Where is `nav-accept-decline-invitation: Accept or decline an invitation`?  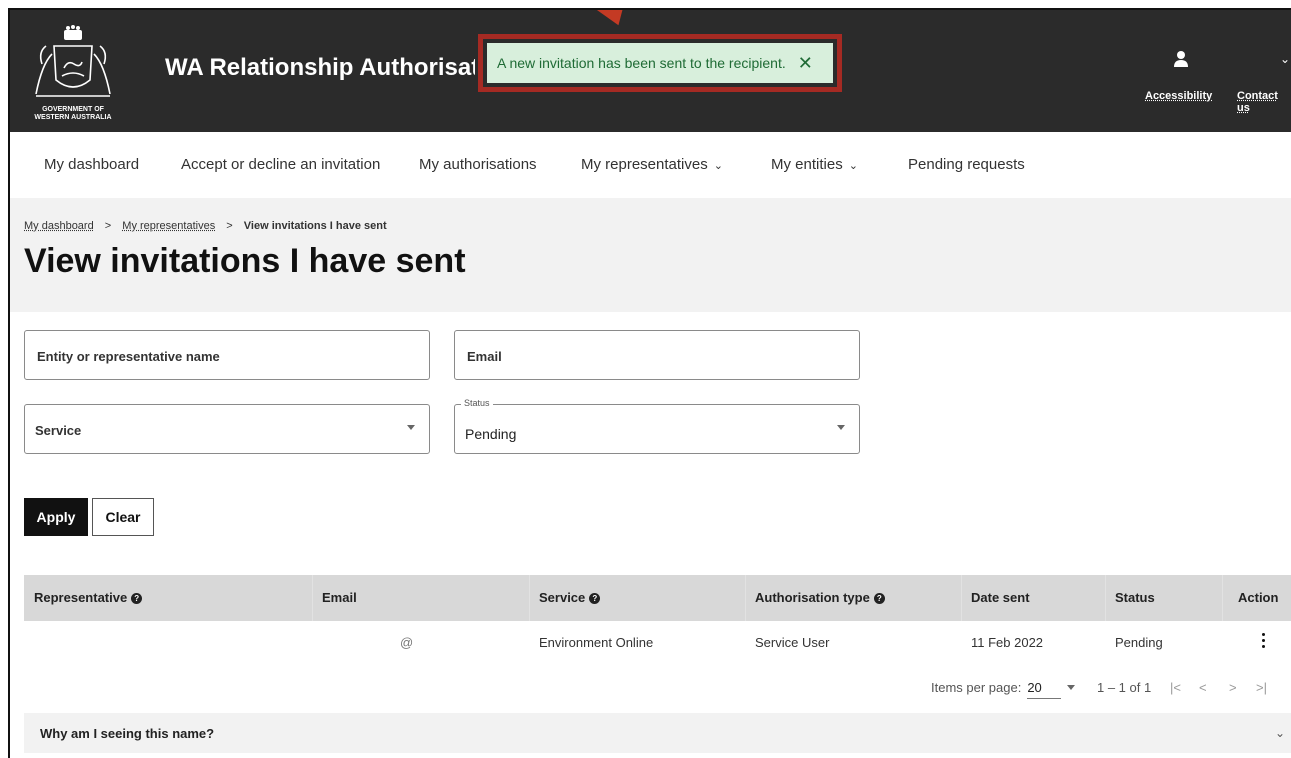
nav-accept-decline-invitation: Accept or decline an invitation is located at coordinates (280, 164).